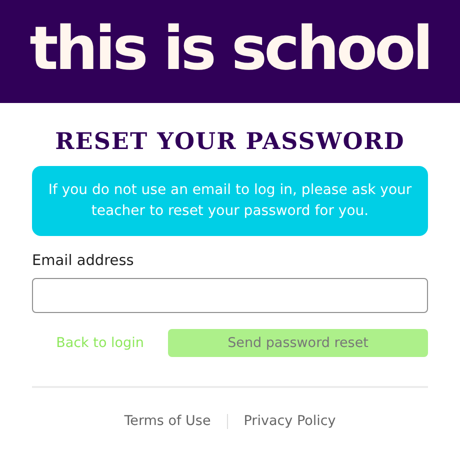 The width and height of the screenshot is (460, 452). I want to click on field-label: Email address, so click(83, 261).